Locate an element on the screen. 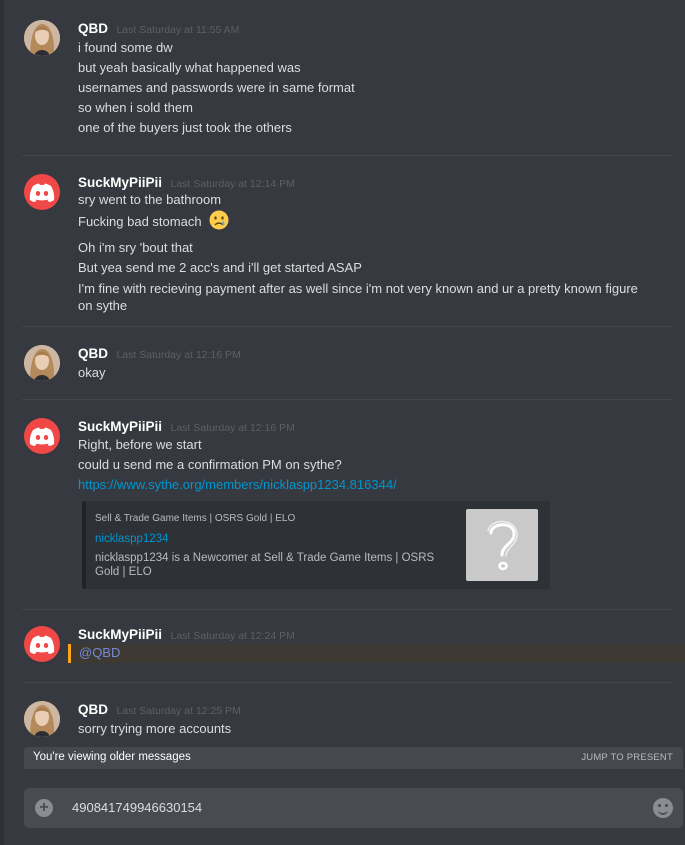 The image size is (685, 845). older-messages-text: You're viewing older messages is located at coordinates (112, 757).